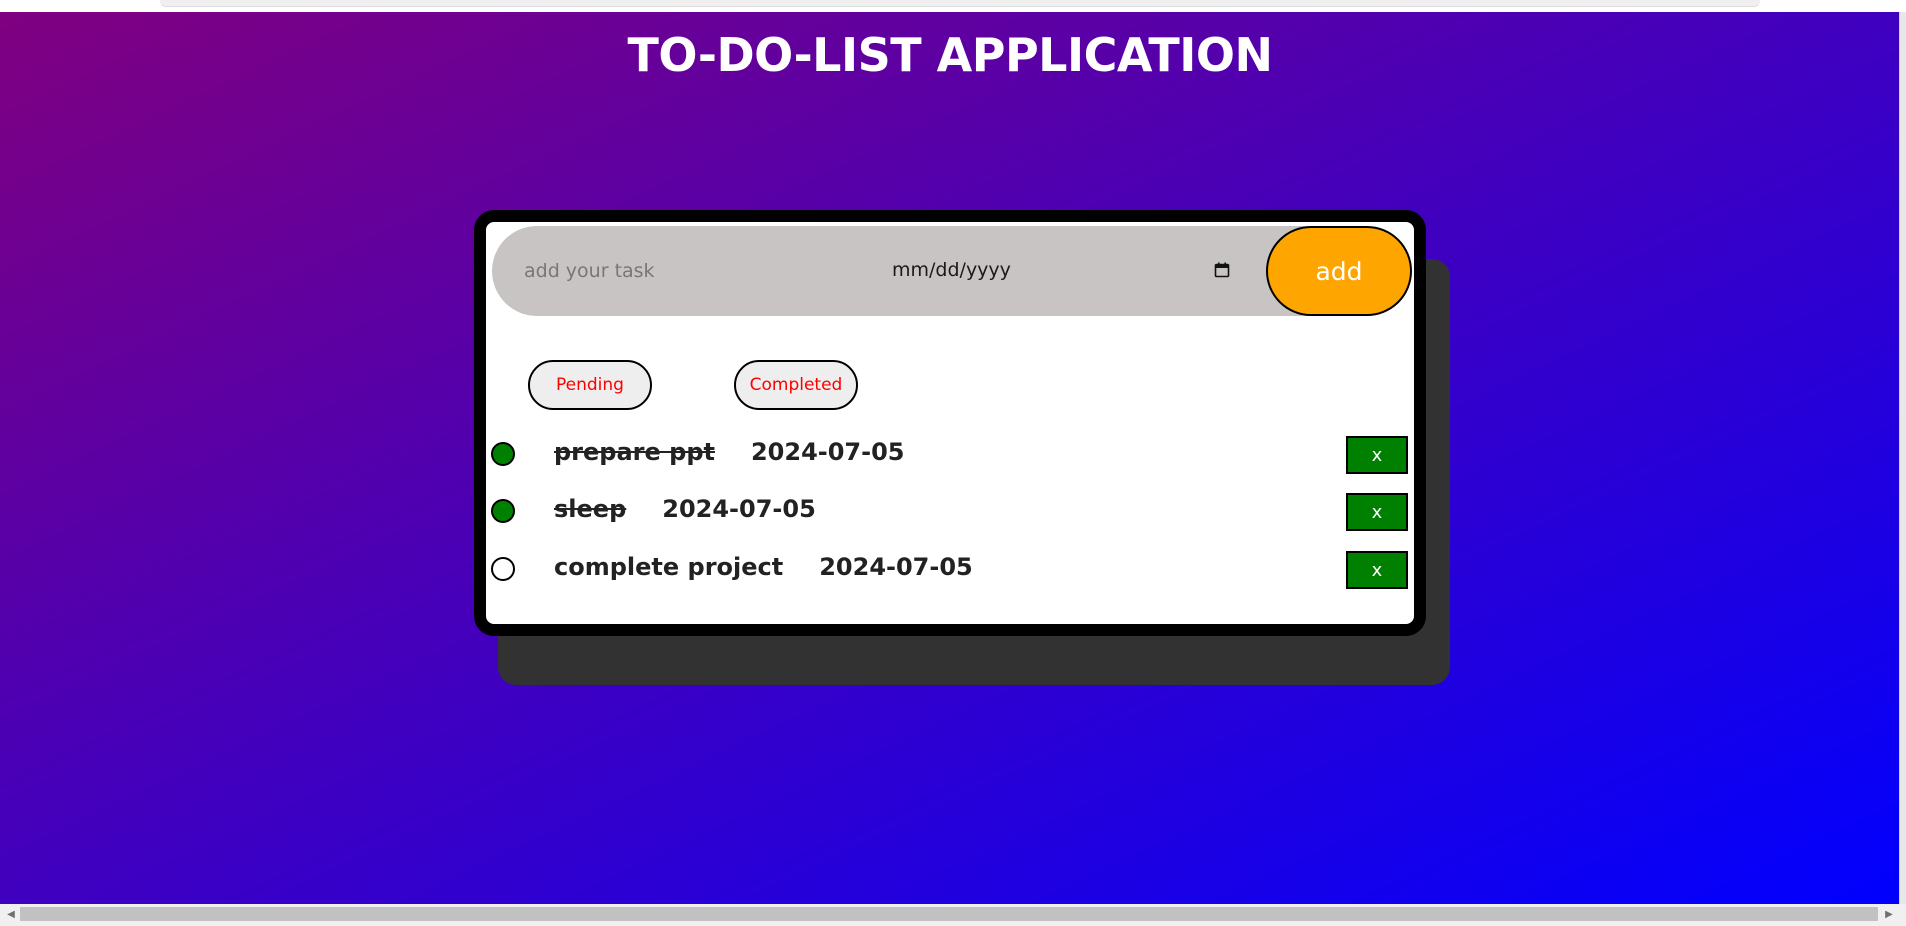 This screenshot has width=1906, height=926. What do you see at coordinates (590, 385) in the screenshot?
I see `pending-filter-button: Pending` at bounding box center [590, 385].